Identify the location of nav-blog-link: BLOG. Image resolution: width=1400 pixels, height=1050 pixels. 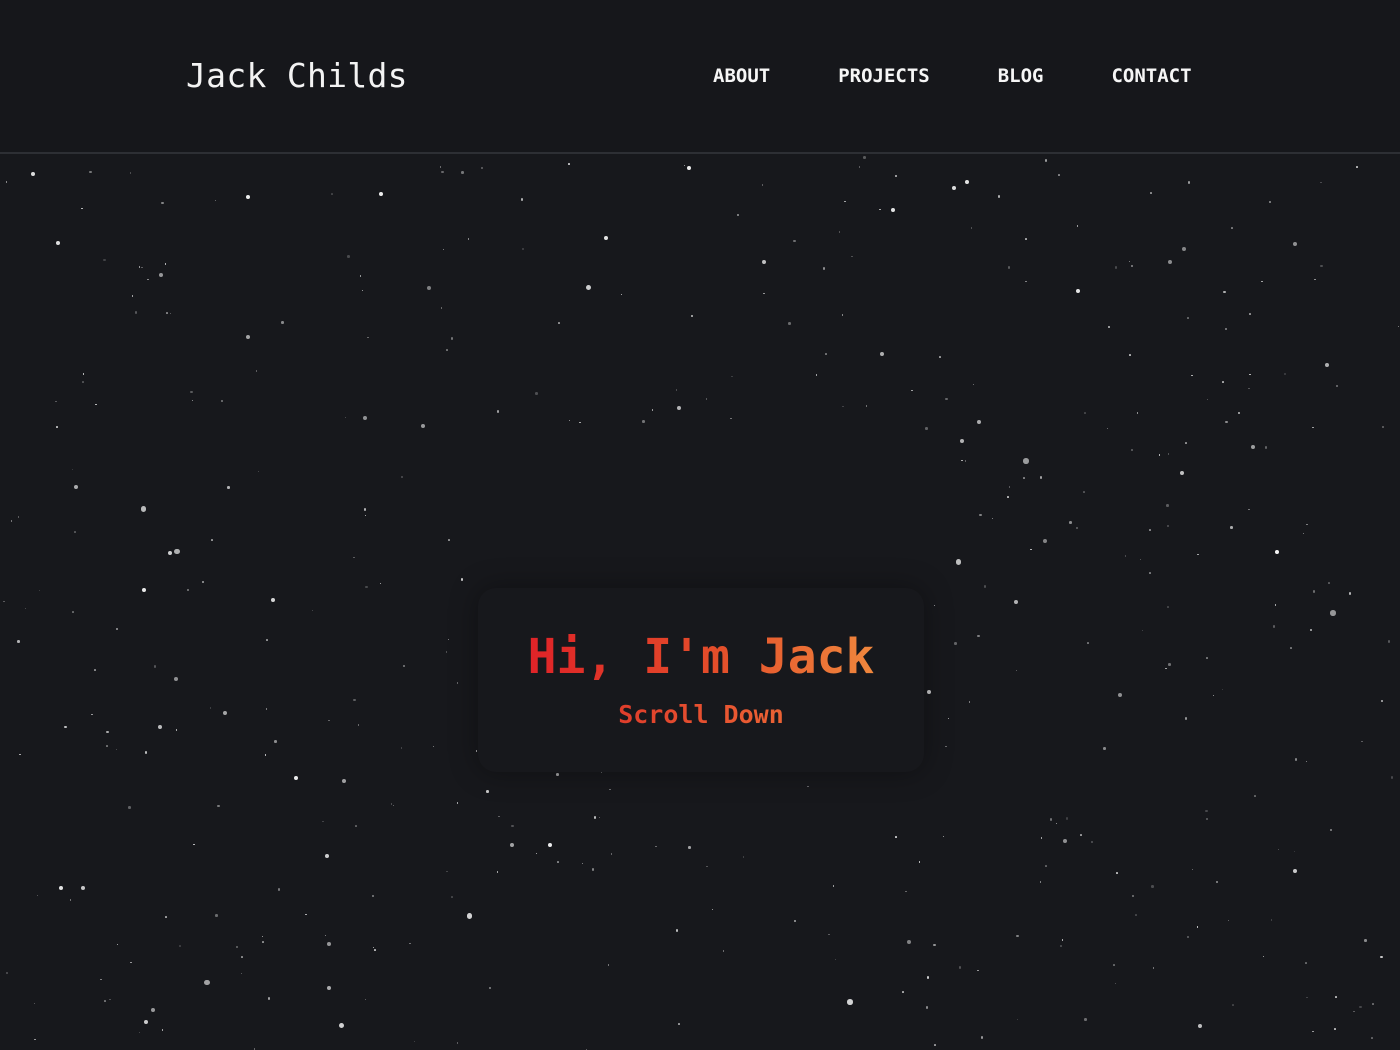
(1021, 76).